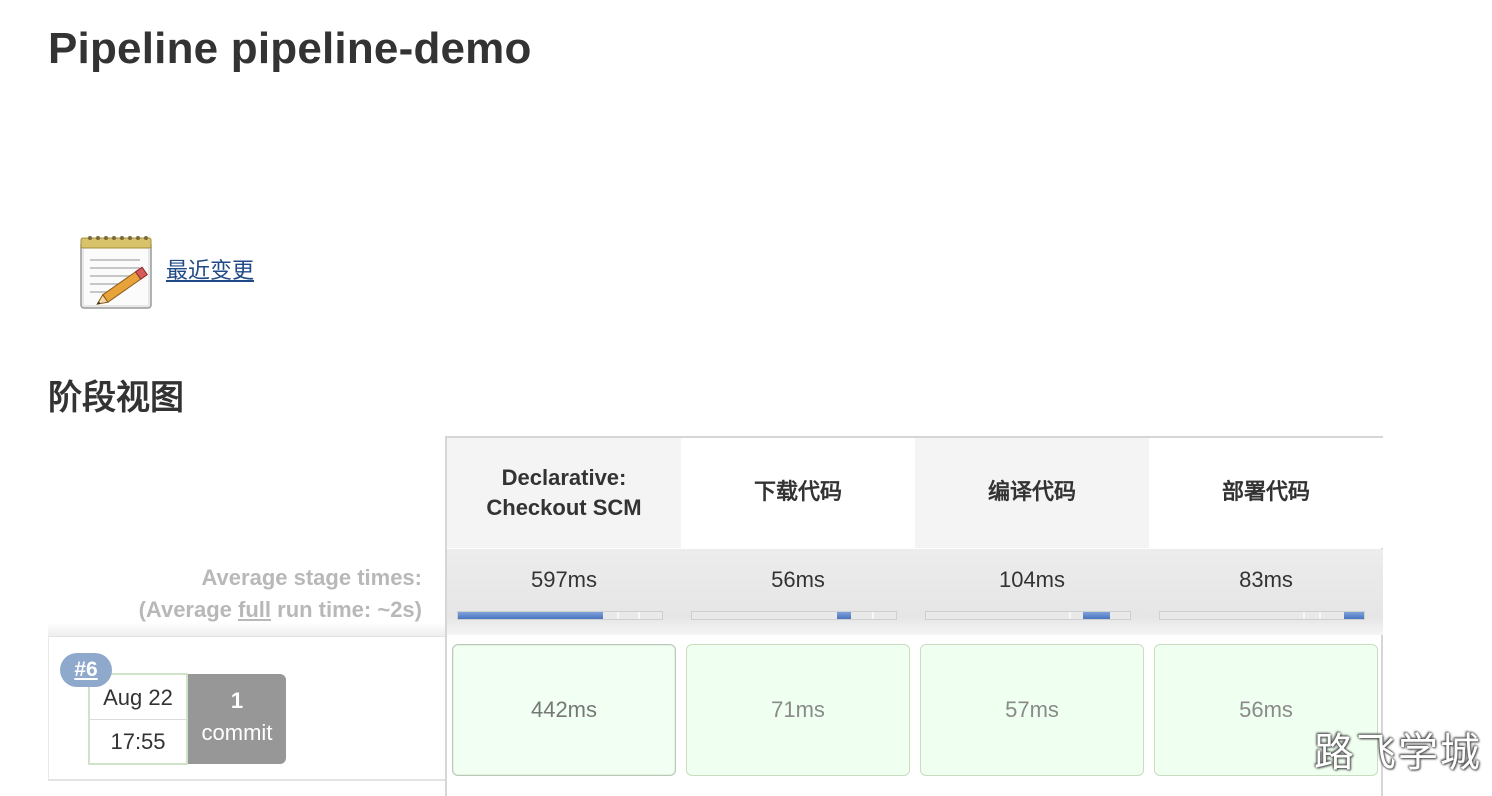  I want to click on stage-average: 597ms, so click(564, 592).